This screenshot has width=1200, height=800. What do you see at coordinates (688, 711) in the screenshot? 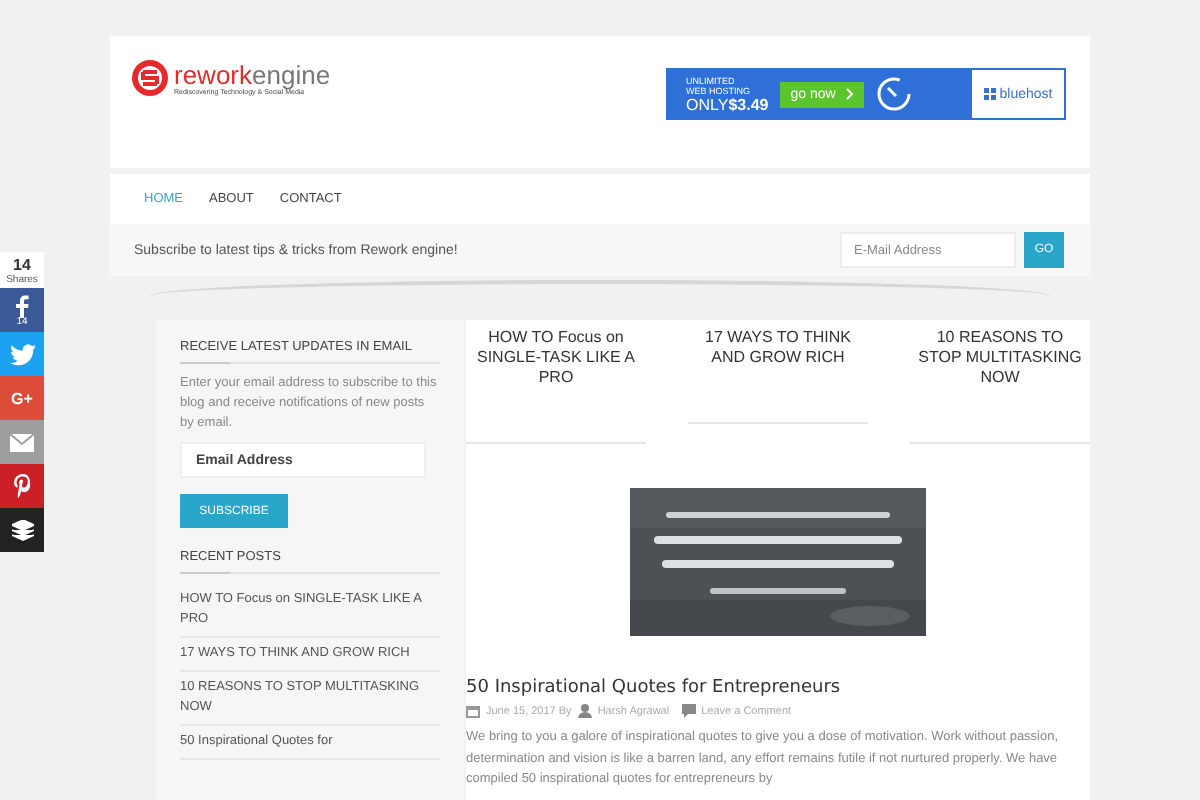
I see `speech-bubble-icon` at bounding box center [688, 711].